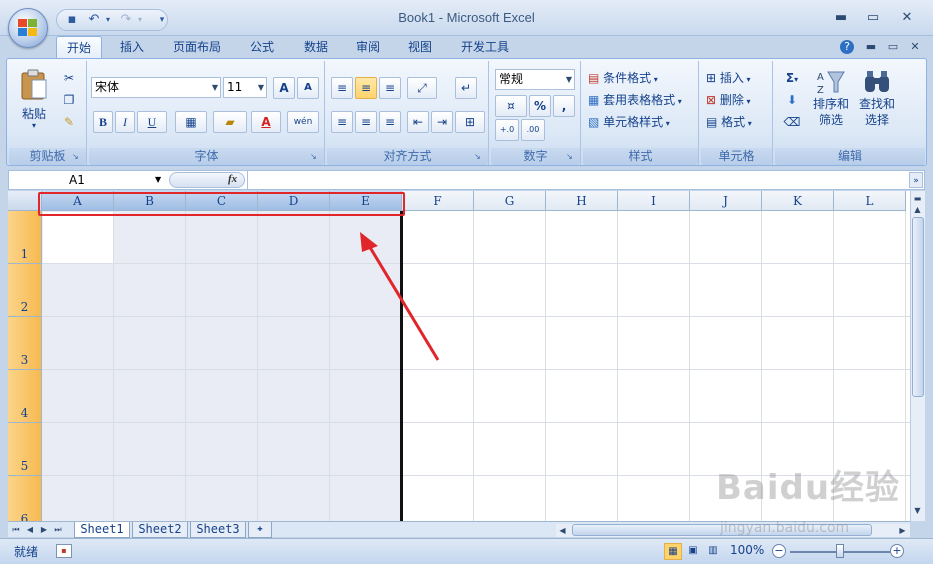 This screenshot has height=564, width=933. What do you see at coordinates (25, 290) in the screenshot?
I see `row-header-2: 2` at bounding box center [25, 290].